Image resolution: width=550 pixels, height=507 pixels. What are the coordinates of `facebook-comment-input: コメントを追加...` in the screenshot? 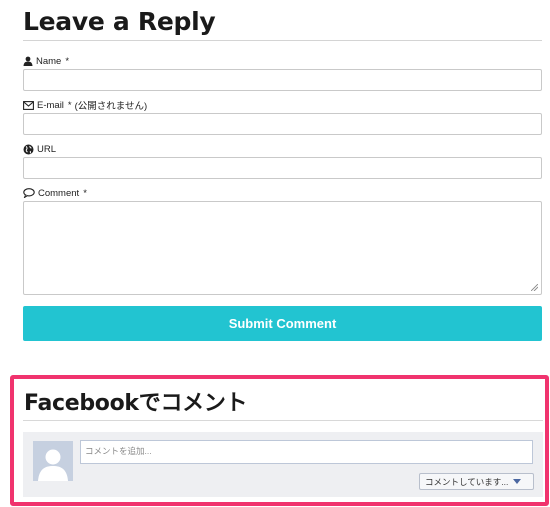 It's located at (306, 452).